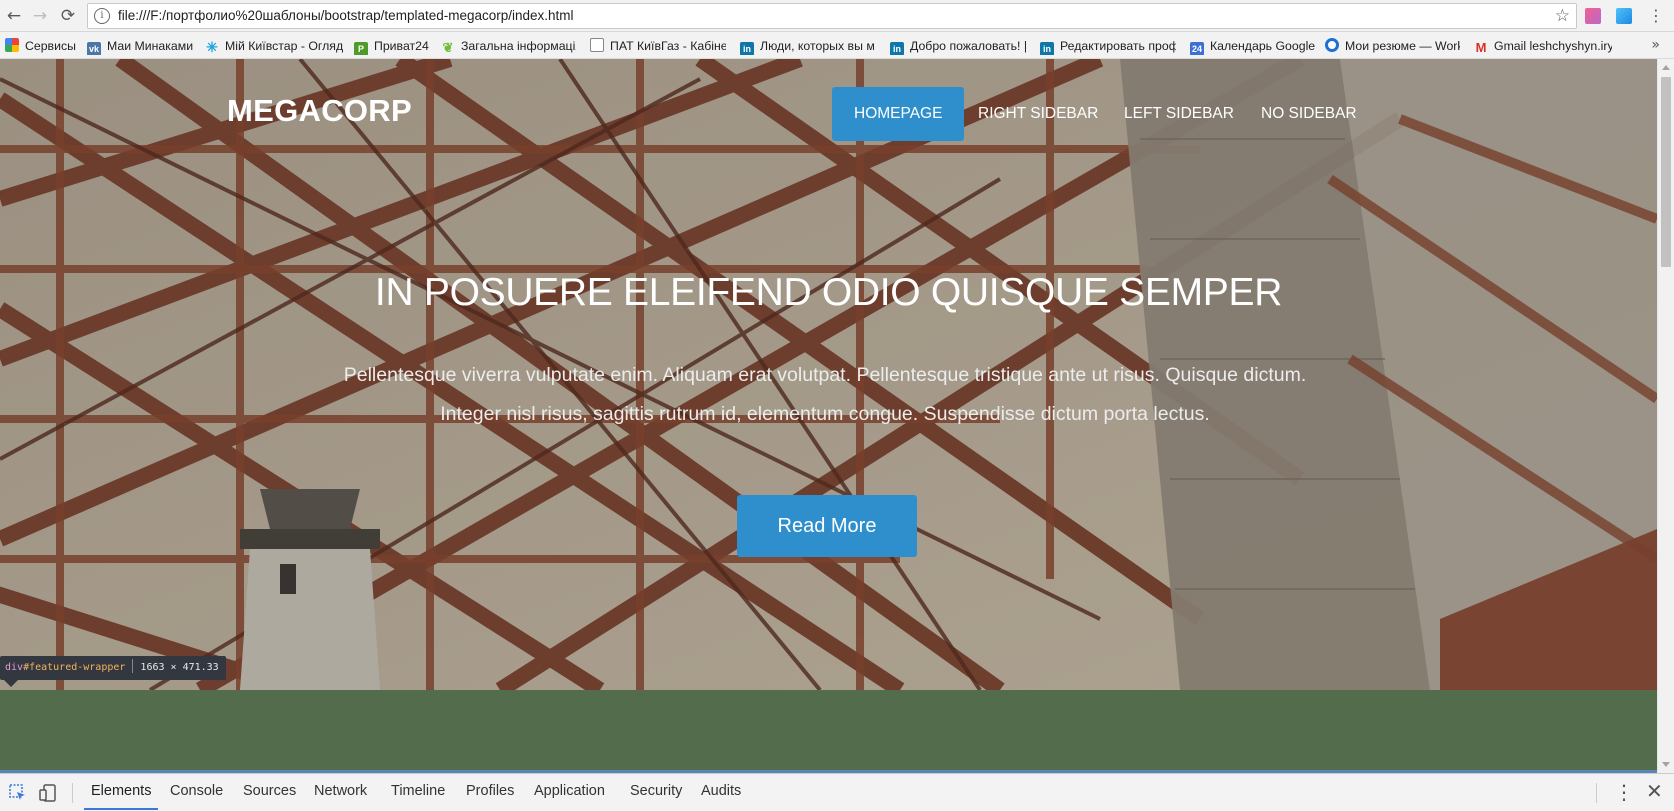 The height and width of the screenshot is (811, 1674). Describe the element at coordinates (1655, 45) in the screenshot. I see `bookmarks-overflow-icon: »` at that location.